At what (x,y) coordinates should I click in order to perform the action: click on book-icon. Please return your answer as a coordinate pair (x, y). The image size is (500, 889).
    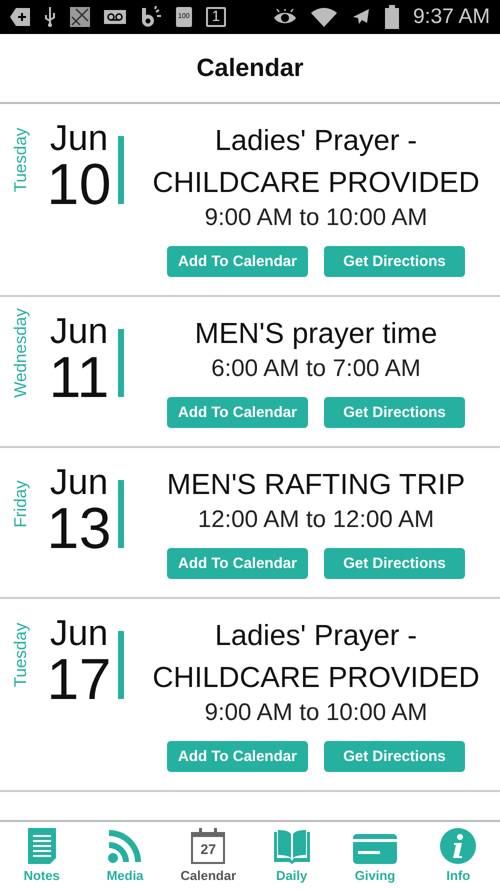
    Looking at the image, I should click on (292, 846).